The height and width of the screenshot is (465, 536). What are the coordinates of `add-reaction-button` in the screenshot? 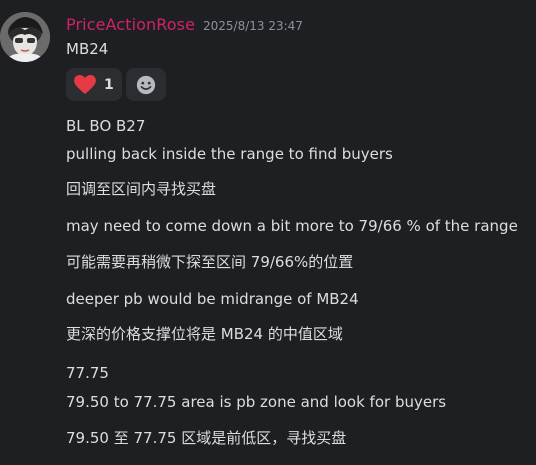 It's located at (145, 84).